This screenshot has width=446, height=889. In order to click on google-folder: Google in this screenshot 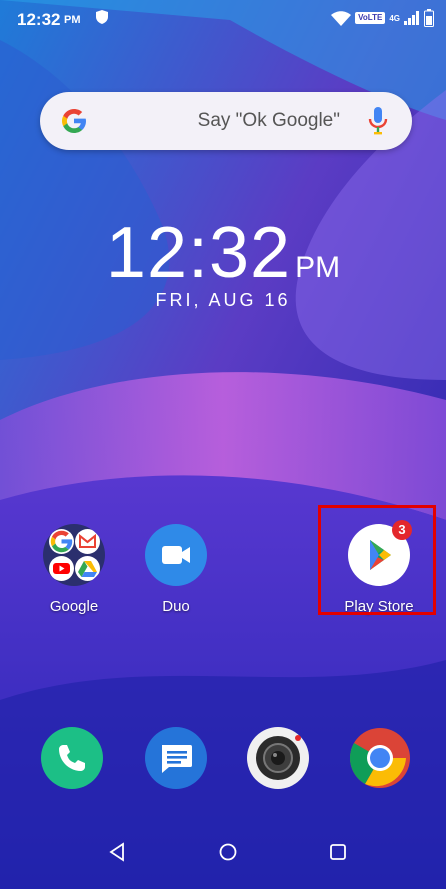, I will do `click(74, 569)`.